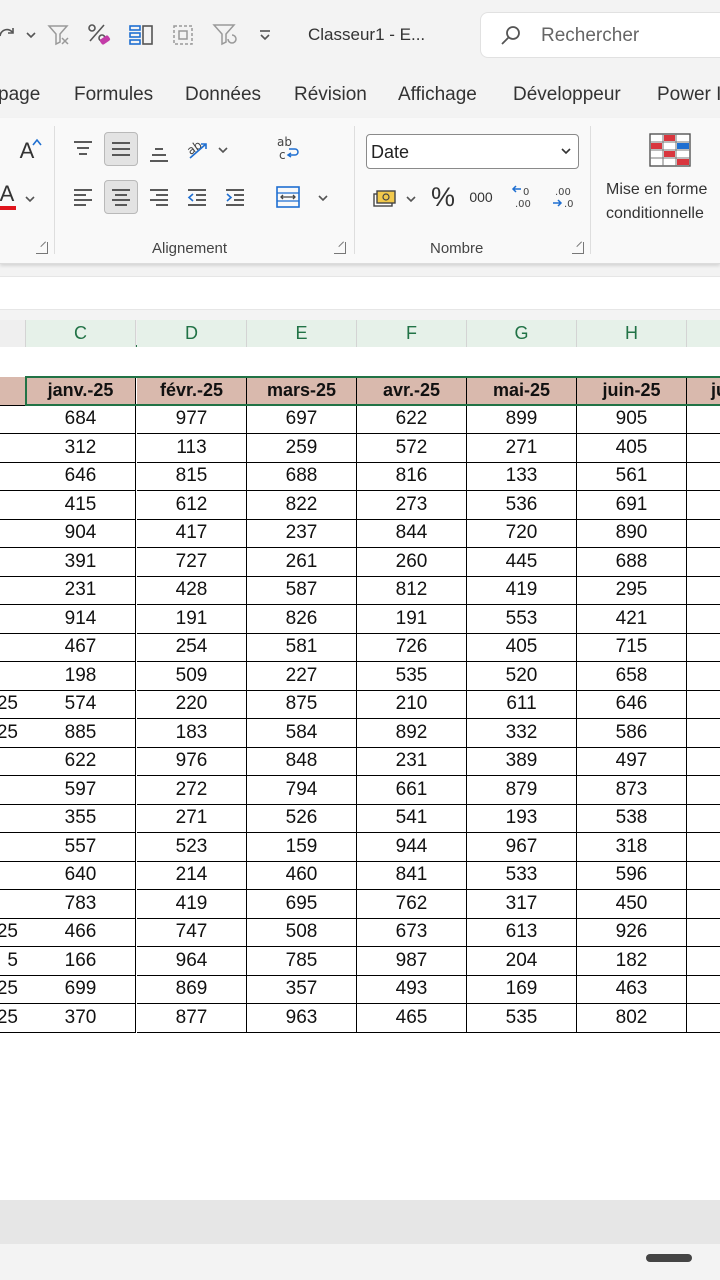  Describe the element at coordinates (192, 533) in the screenshot. I see `table-cell: 417` at that location.